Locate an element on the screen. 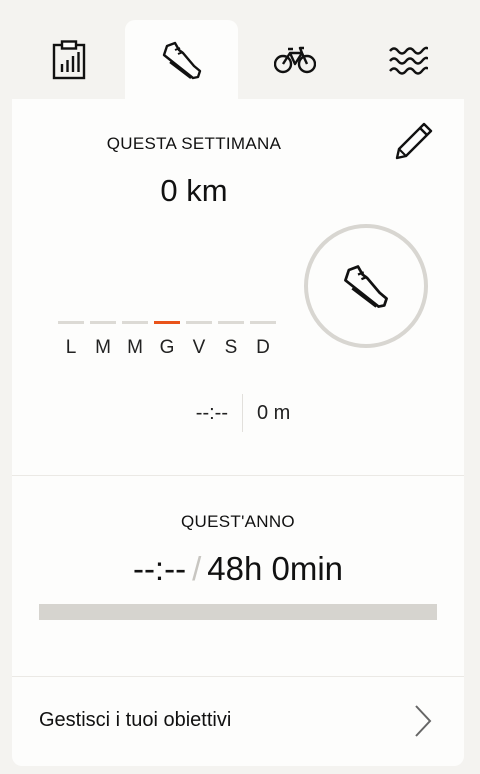 This screenshot has height=774, width=480. manage-goals-button: Gestisci i tuoi obiettivi is located at coordinates (238, 721).